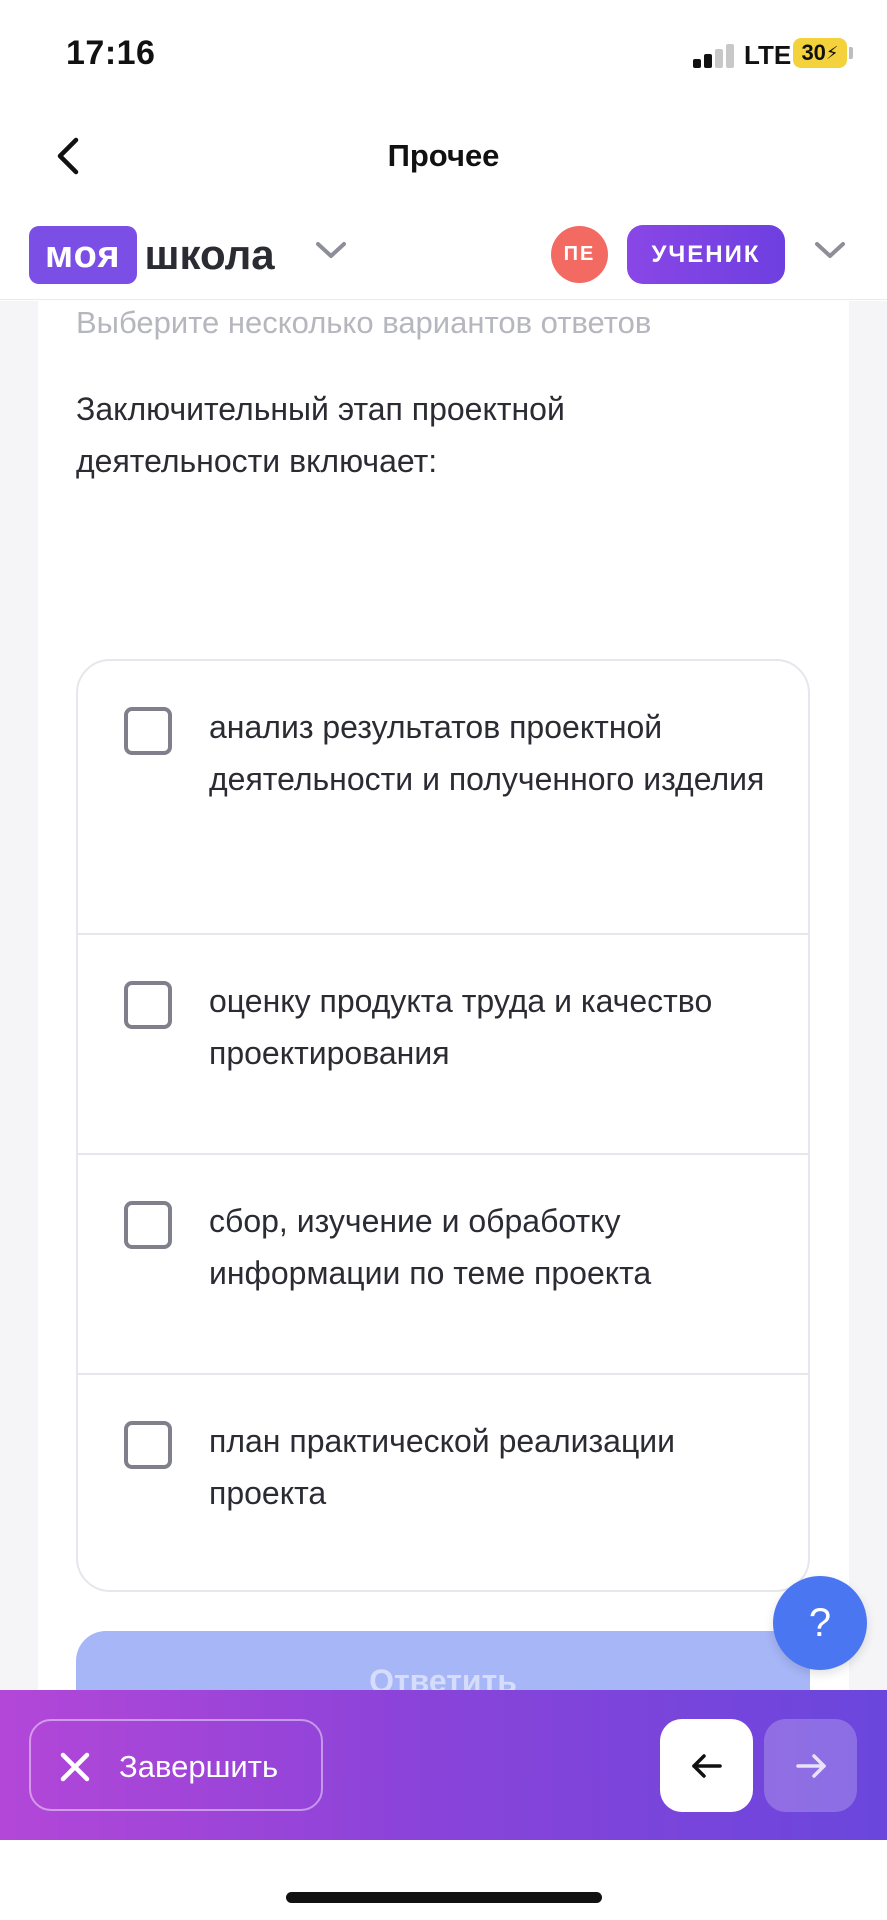  I want to click on arrow-right-icon, so click(810, 1765).